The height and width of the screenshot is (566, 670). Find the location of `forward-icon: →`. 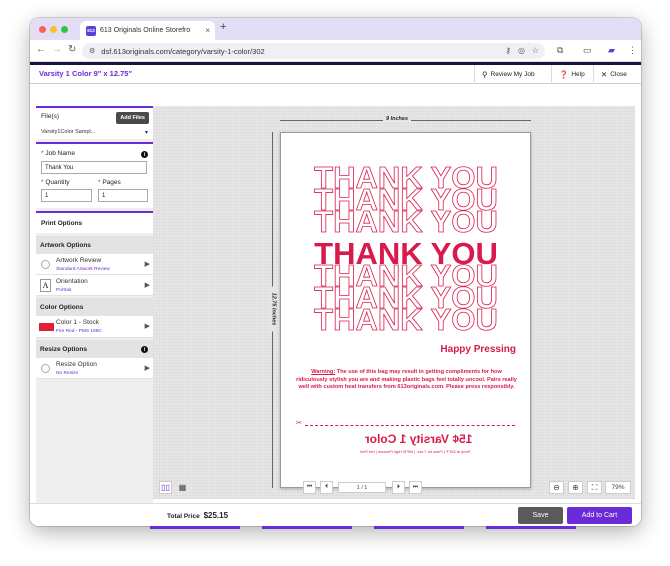

forward-icon: → is located at coordinates (57, 49).